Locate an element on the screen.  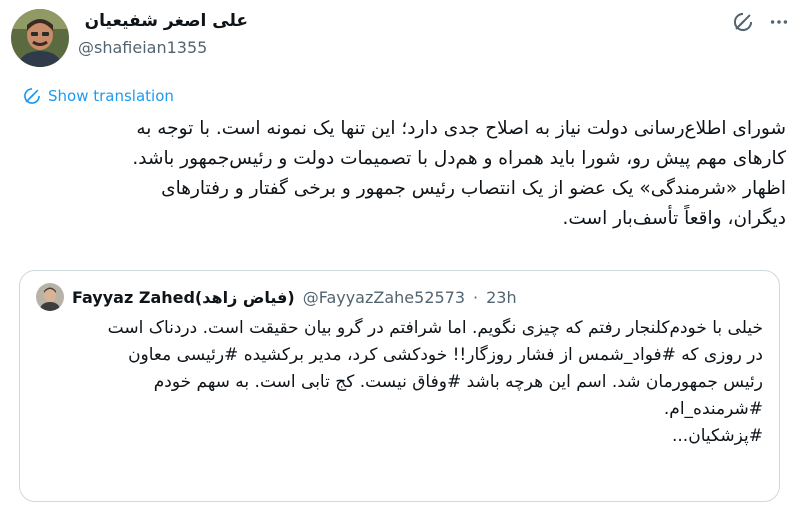
quoted-author-name: Fayyaz Zahed(فیاض زاهد) is located at coordinates (183, 297).